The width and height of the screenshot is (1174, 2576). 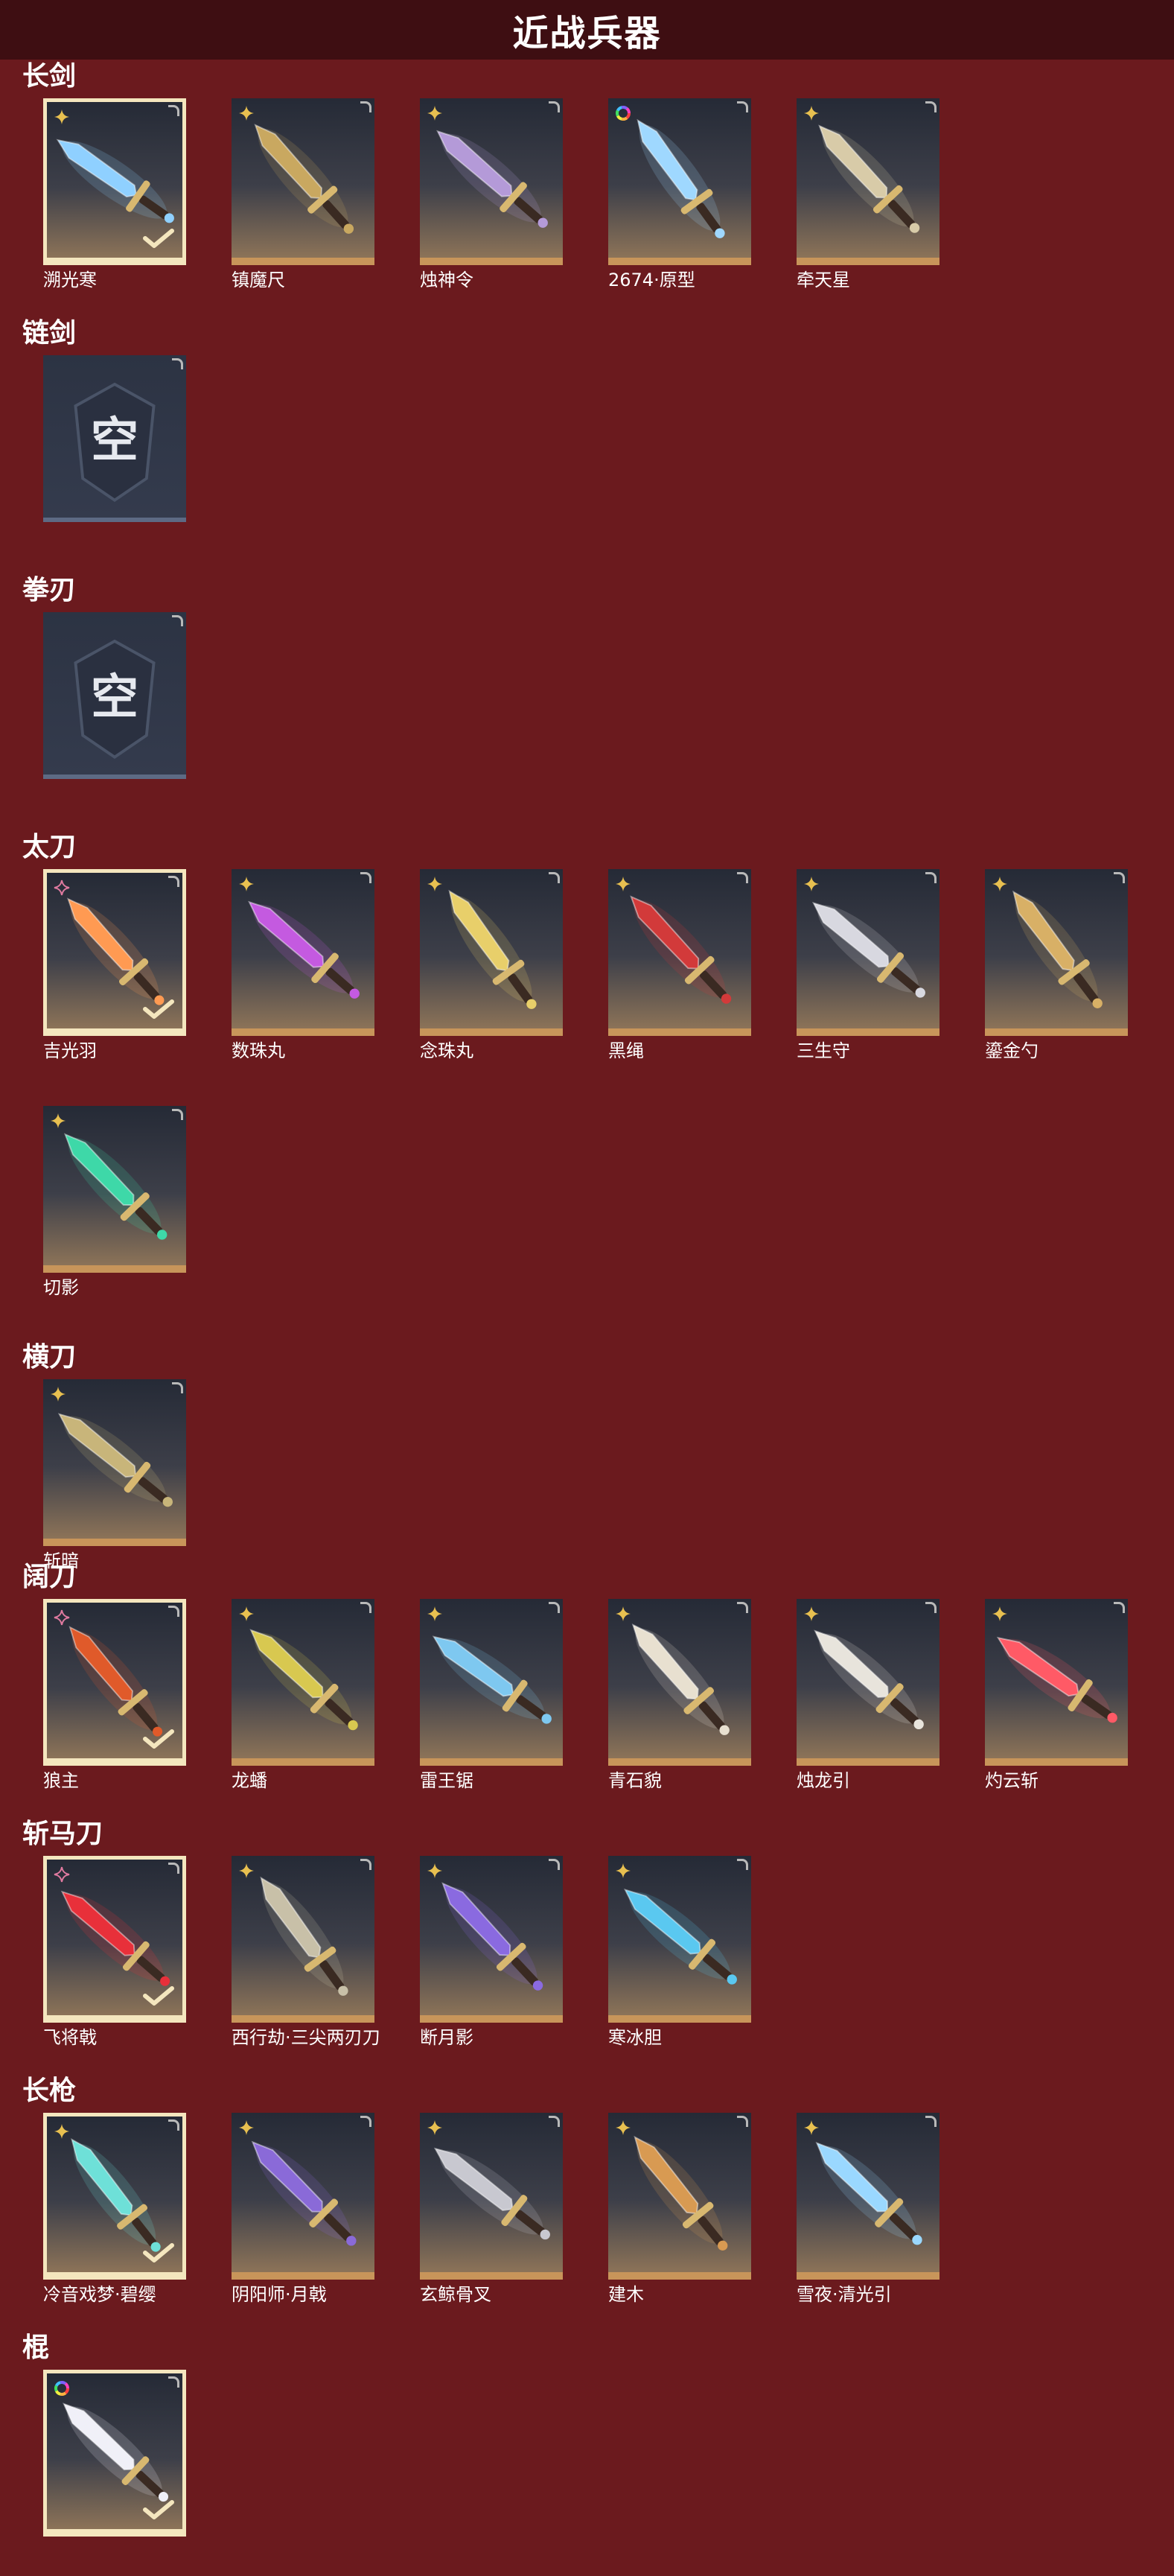 What do you see at coordinates (61, 1780) in the screenshot?
I see `weapon-name: 狼主` at bounding box center [61, 1780].